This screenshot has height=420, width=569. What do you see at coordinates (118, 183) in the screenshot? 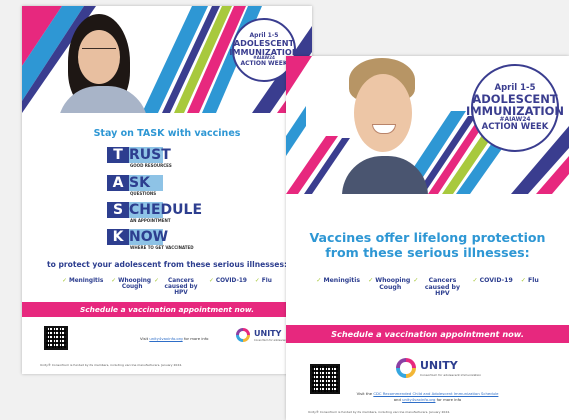
I see `task-letter: A` at bounding box center [118, 183].